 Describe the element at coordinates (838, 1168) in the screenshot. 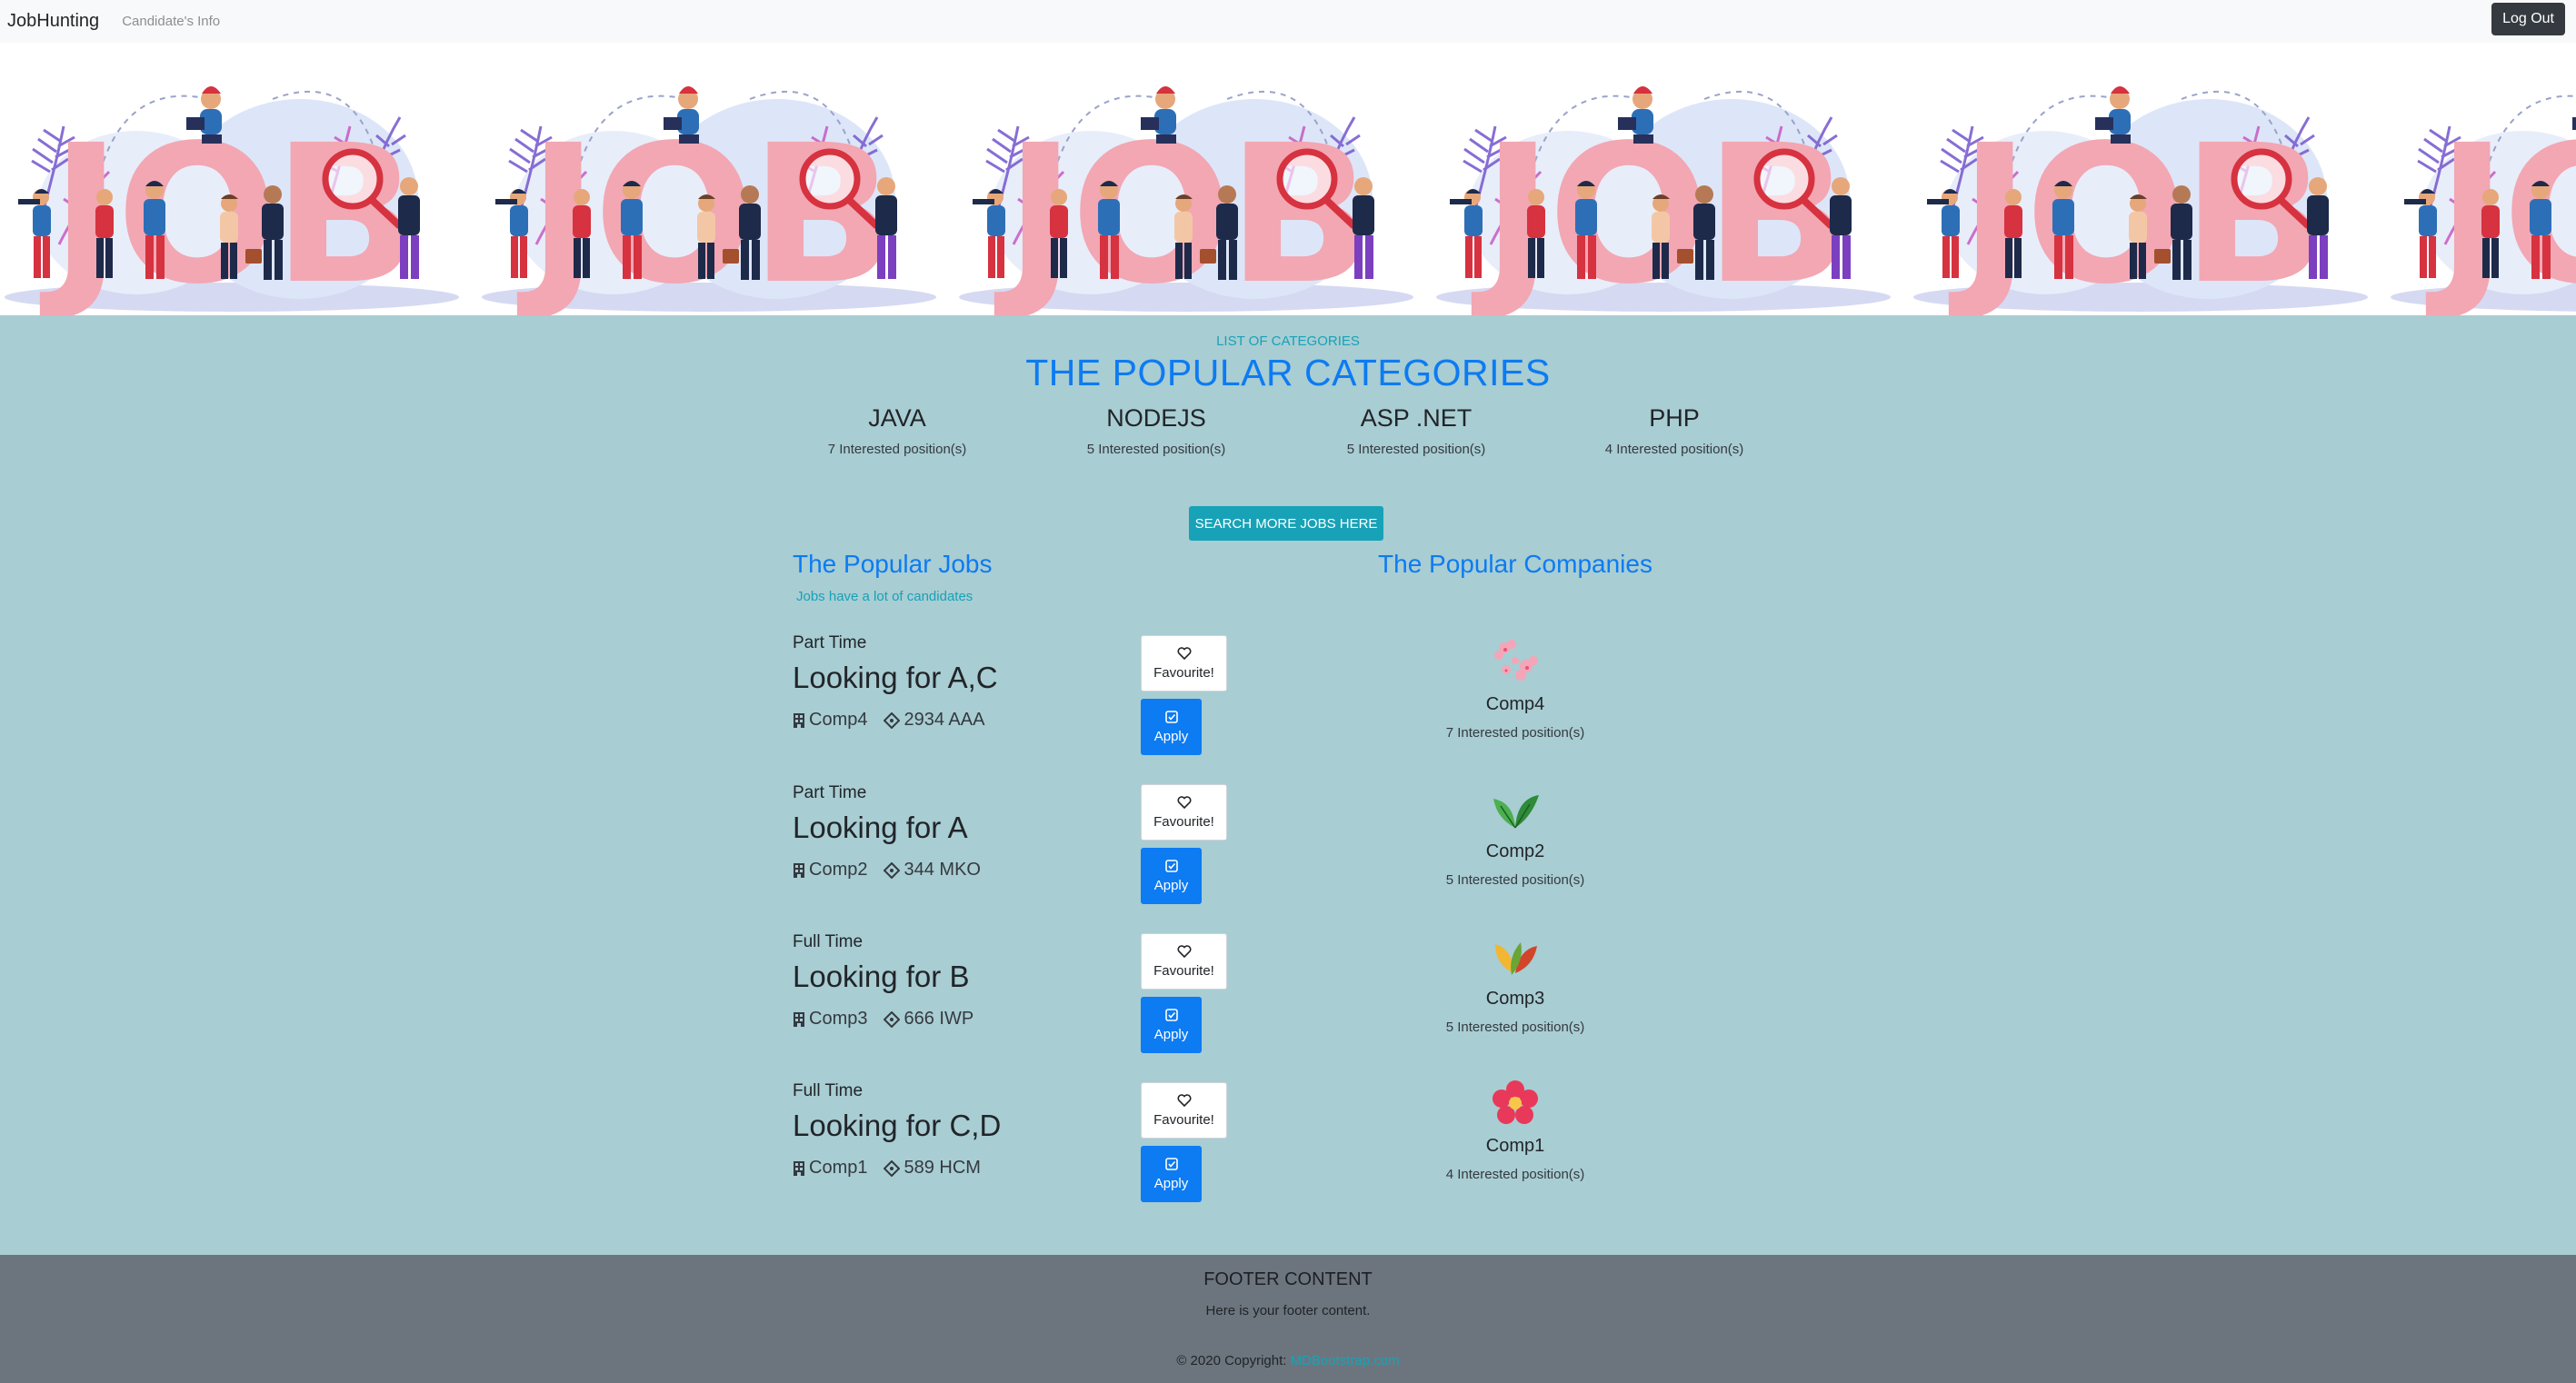

I see `job-company: Comp1` at that location.